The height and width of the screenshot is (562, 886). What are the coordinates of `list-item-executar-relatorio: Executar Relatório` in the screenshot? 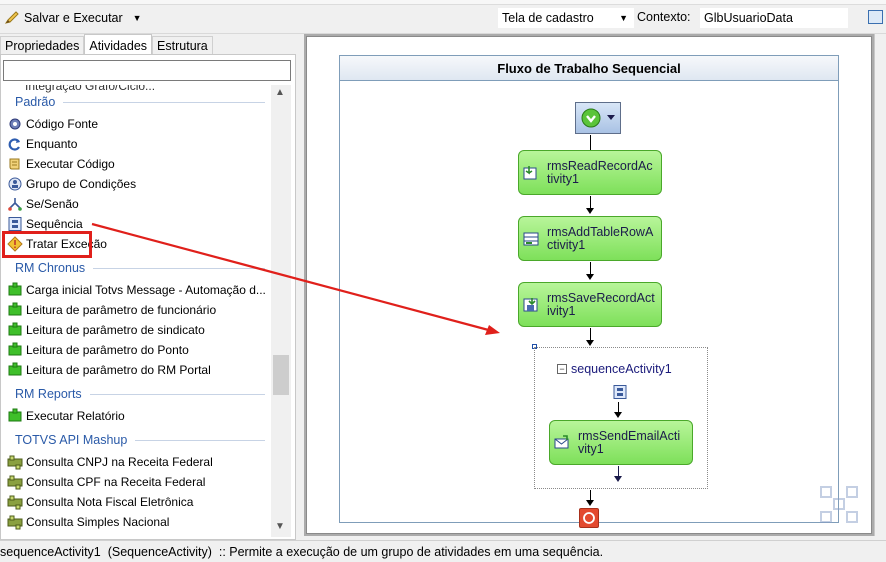 It's located at (66, 416).